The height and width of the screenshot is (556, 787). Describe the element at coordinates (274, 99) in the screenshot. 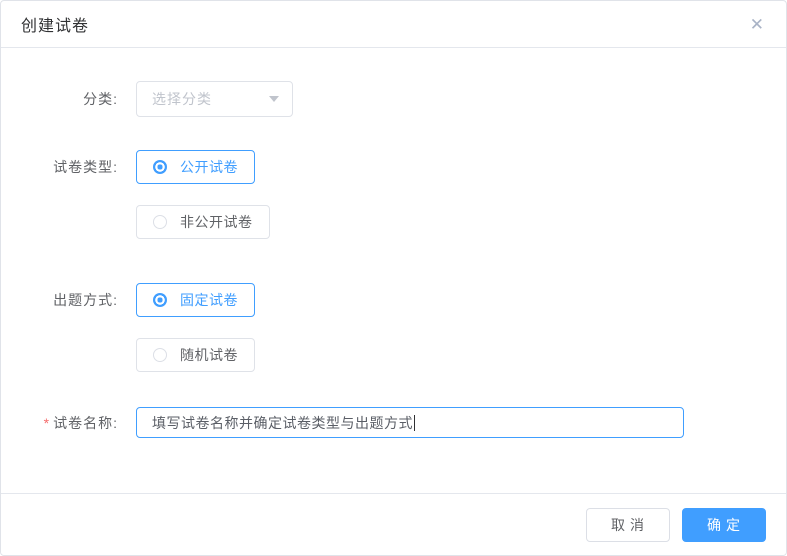

I see `caret-down-icon` at that location.